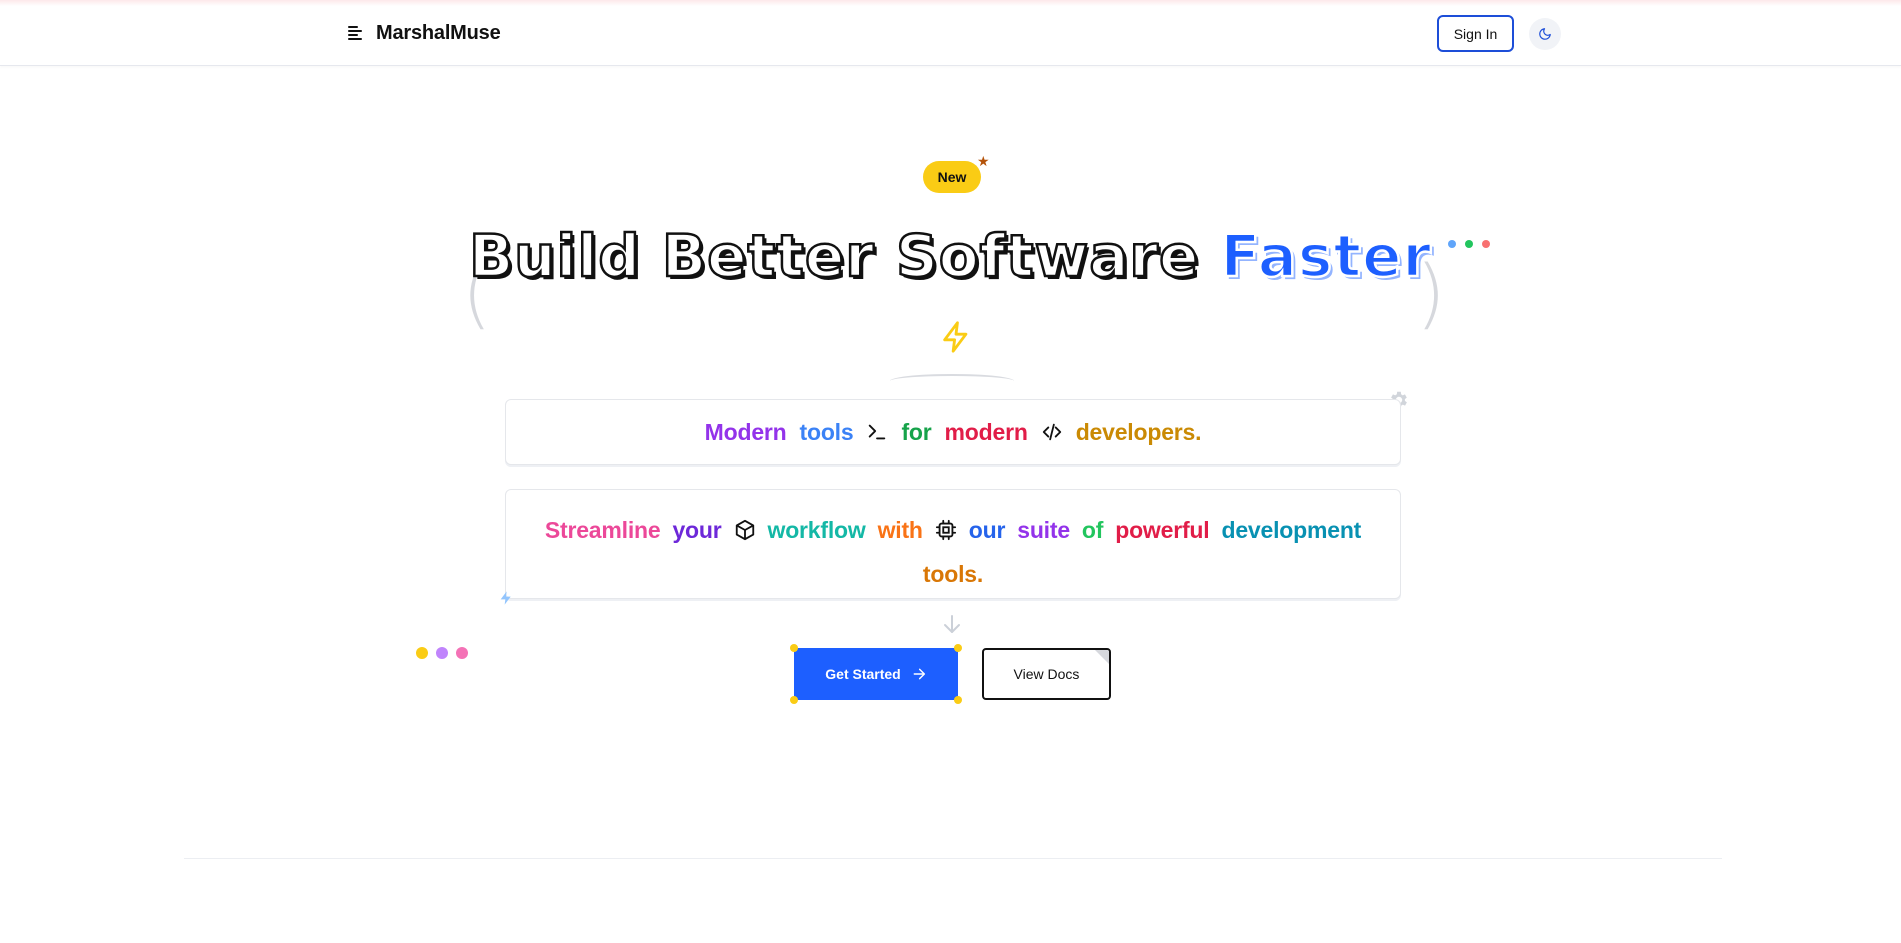 This screenshot has height=943, width=1901. Describe the element at coordinates (919, 674) in the screenshot. I see `arrow-right-icon` at that location.